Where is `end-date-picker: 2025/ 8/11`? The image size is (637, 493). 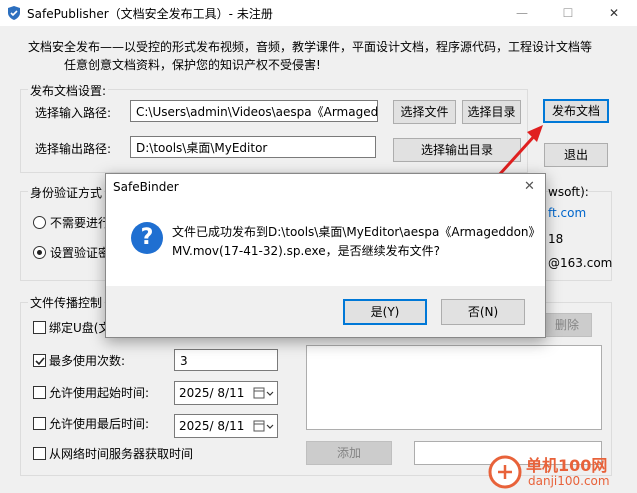 end-date-picker: 2025/ 8/11 is located at coordinates (226, 426).